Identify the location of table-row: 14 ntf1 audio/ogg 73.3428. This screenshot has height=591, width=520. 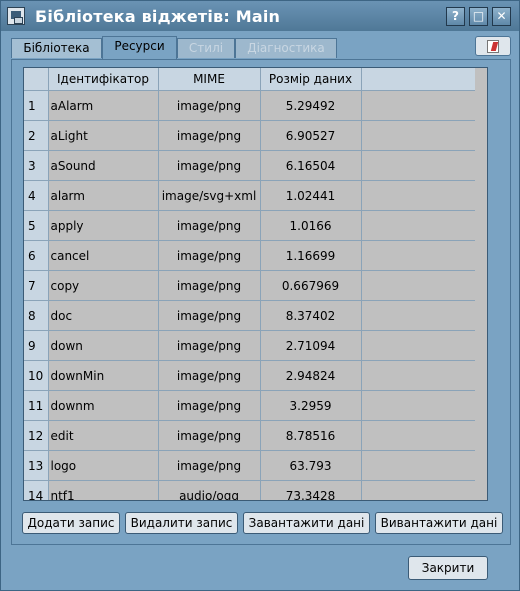
(249, 490).